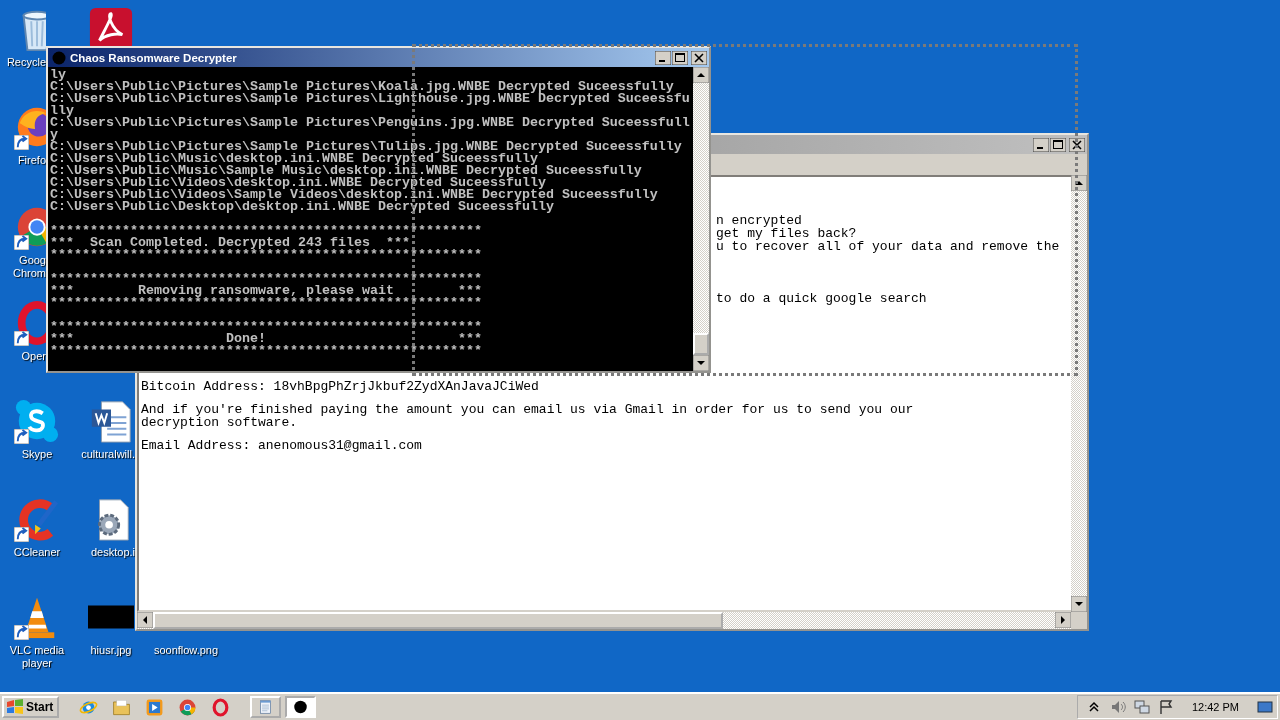 This screenshot has height=720, width=1280. Describe the element at coordinates (154, 57) in the screenshot. I see `window-title: Chaos Ransomware Decrypter` at that location.